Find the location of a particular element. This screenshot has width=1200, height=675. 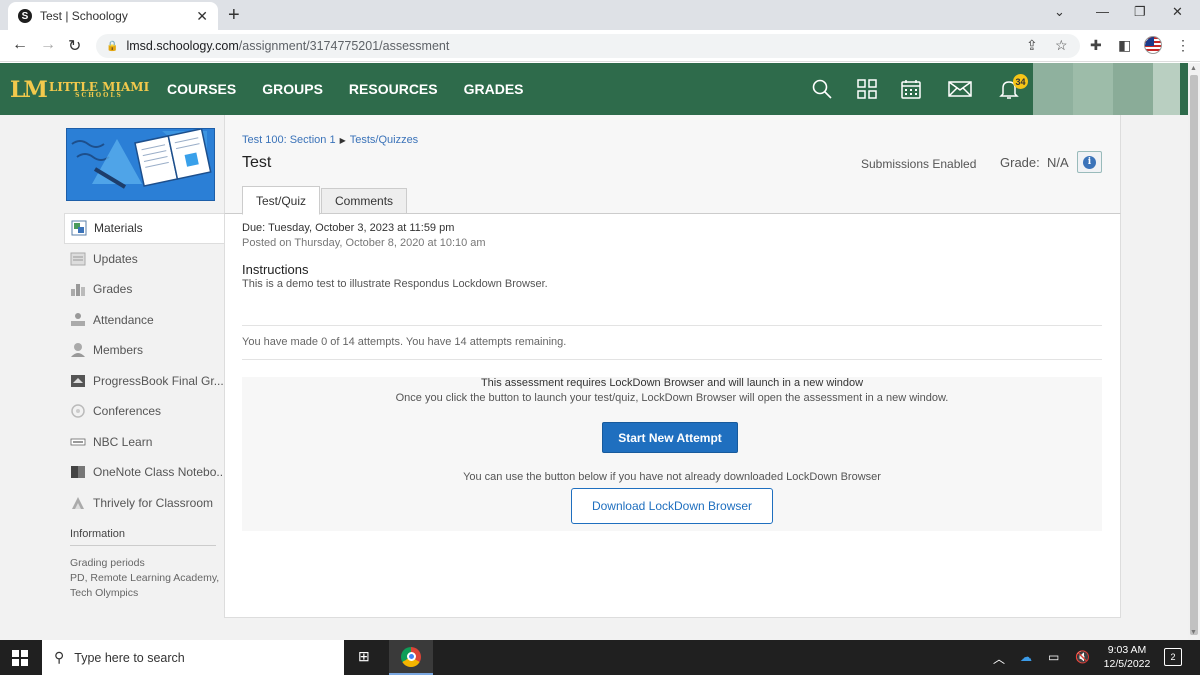

share-icon: ⇪ is located at coordinates (1032, 45).